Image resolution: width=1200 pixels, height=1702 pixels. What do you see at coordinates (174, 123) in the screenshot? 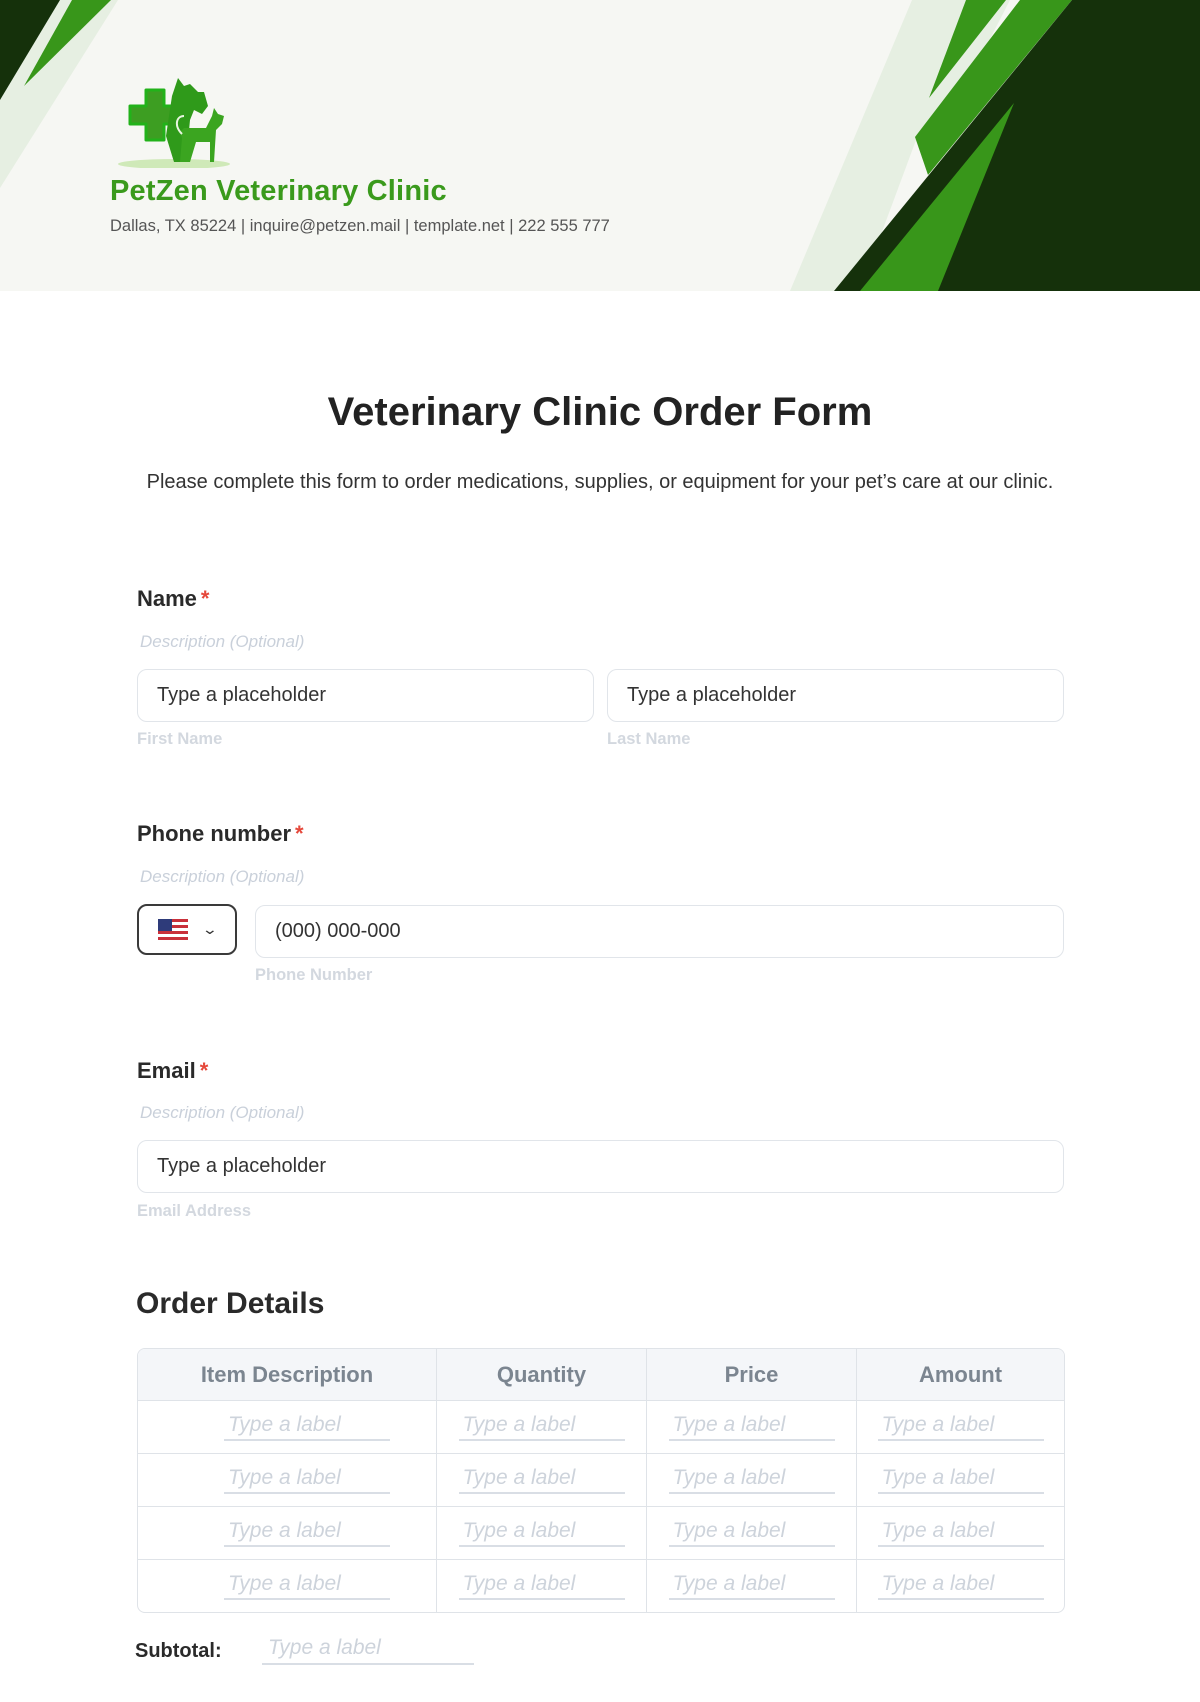
I see `clinic-logo-icon` at bounding box center [174, 123].